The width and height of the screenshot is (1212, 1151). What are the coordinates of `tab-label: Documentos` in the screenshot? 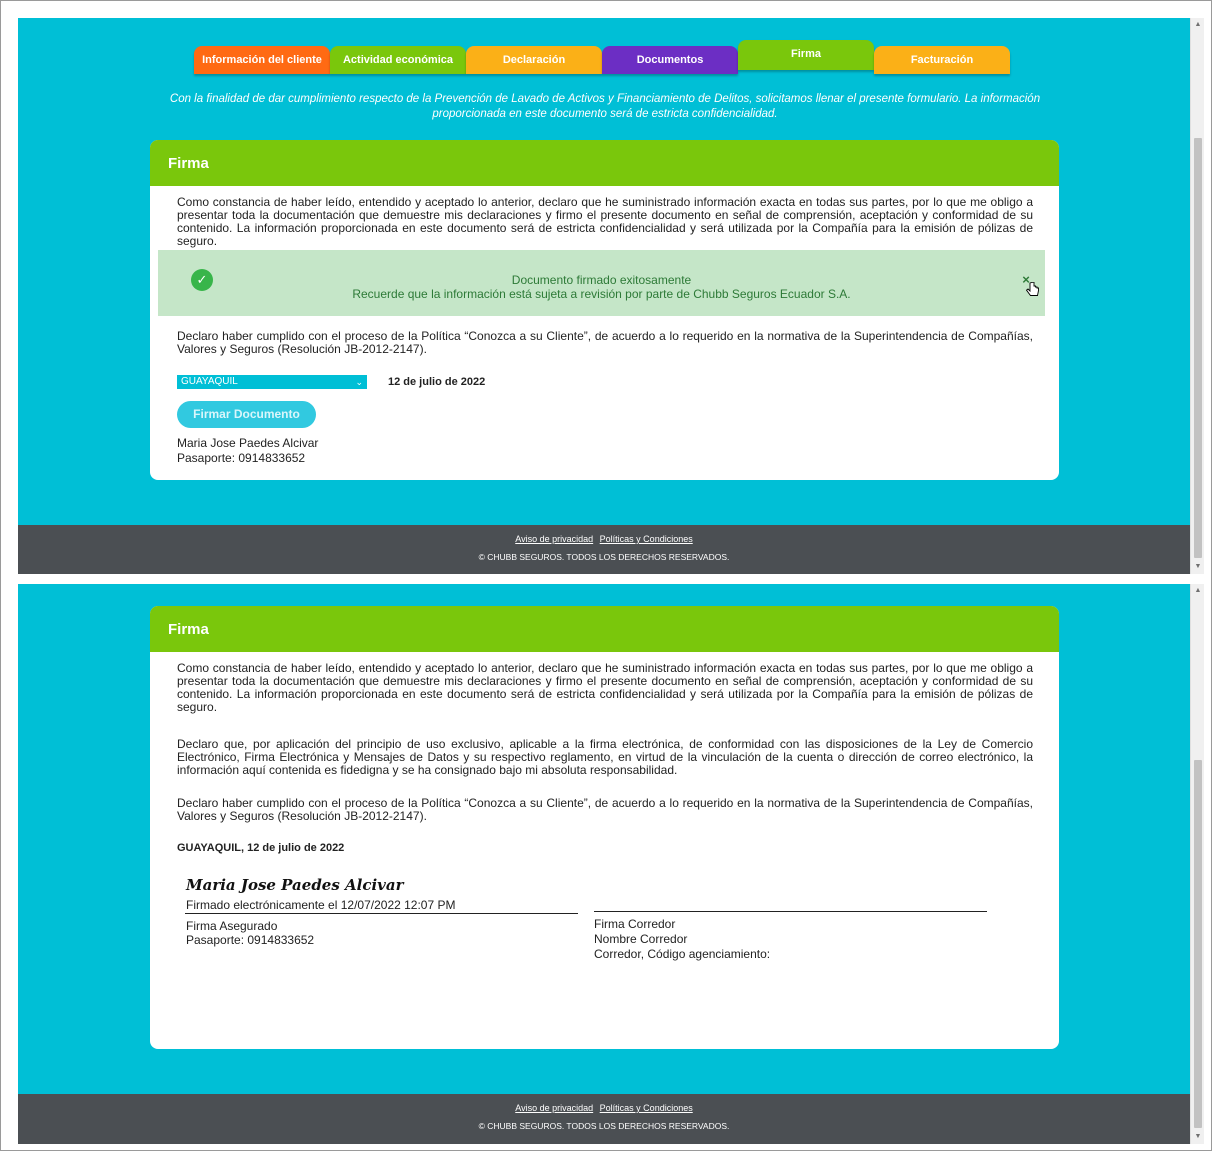 It's located at (670, 60).